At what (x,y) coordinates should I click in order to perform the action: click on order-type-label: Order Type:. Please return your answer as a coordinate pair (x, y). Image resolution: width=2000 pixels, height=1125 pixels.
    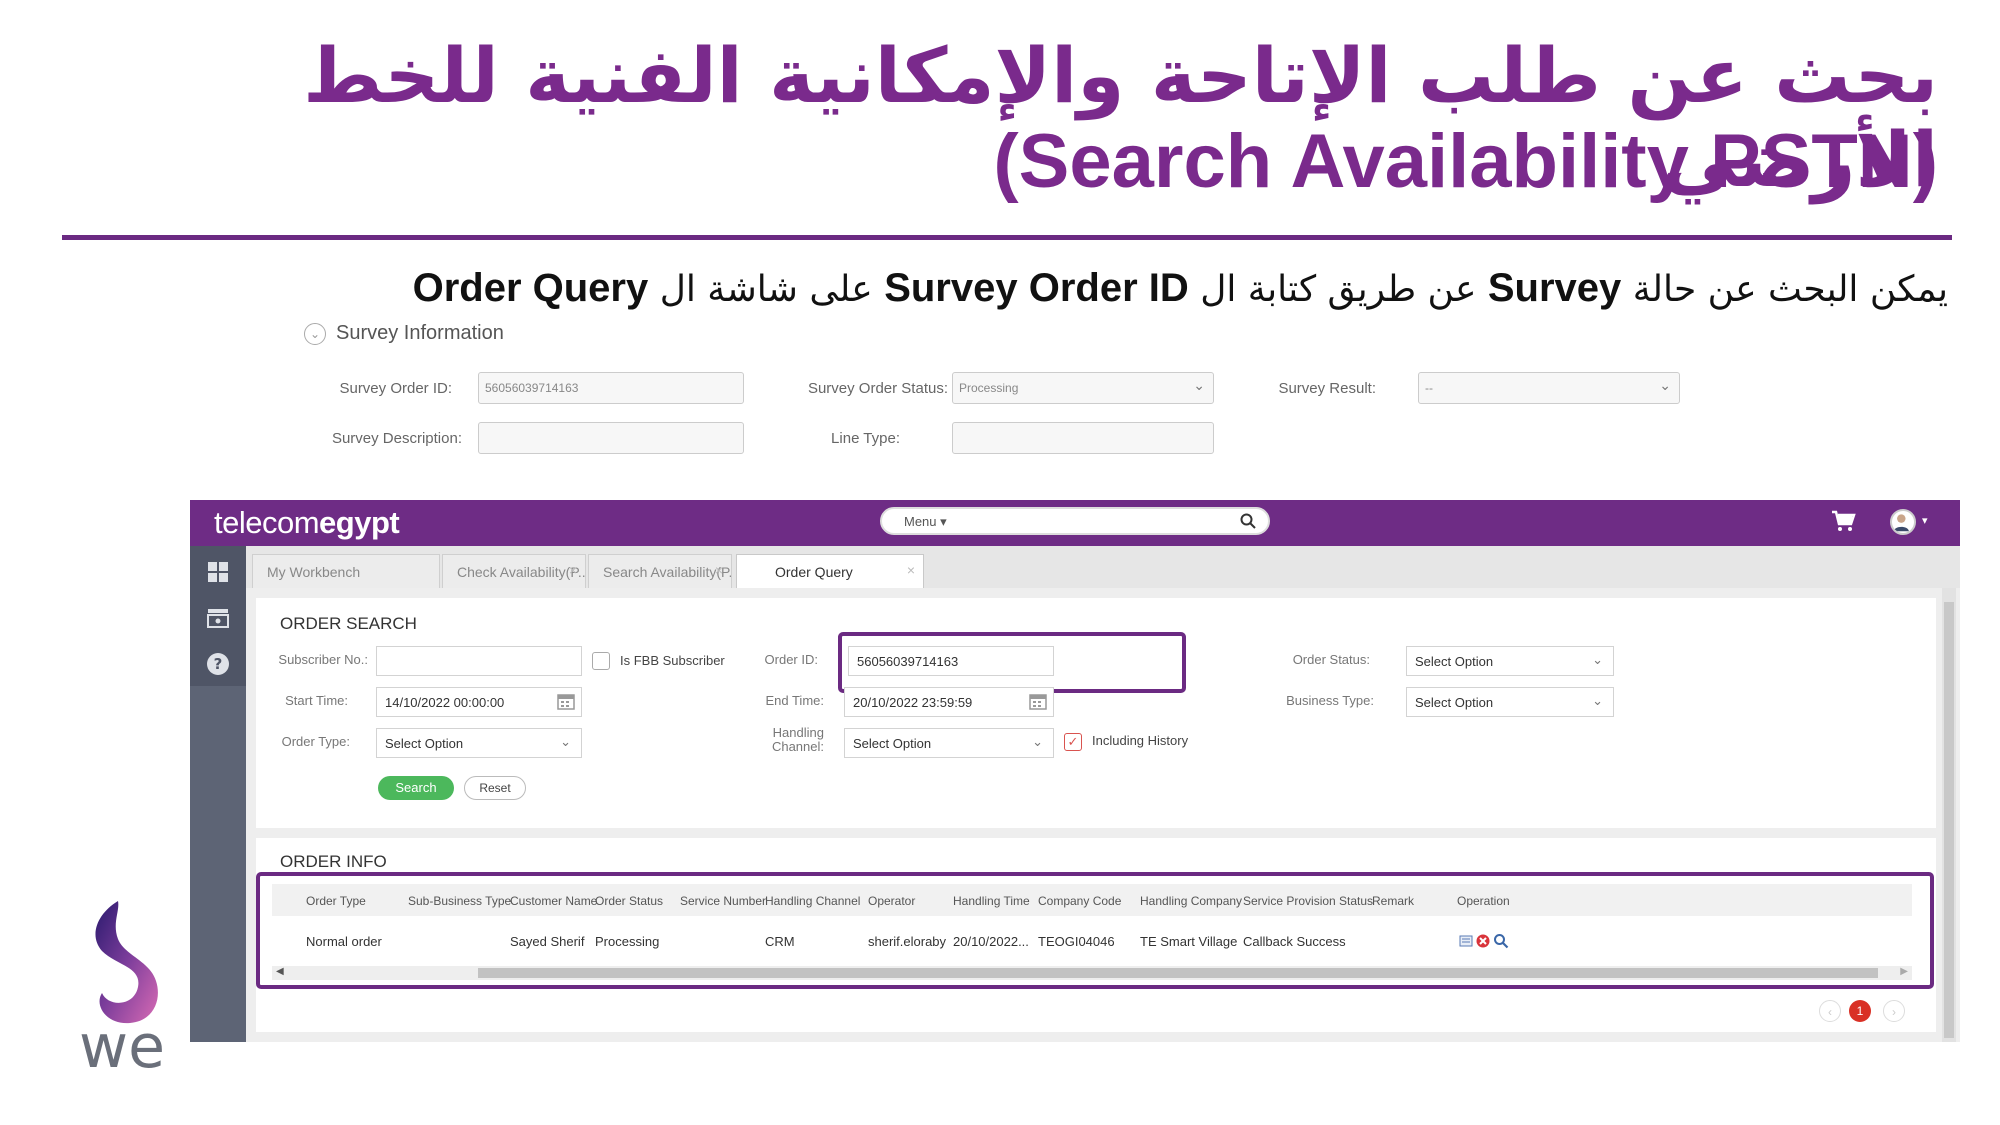
    Looking at the image, I should click on (315, 741).